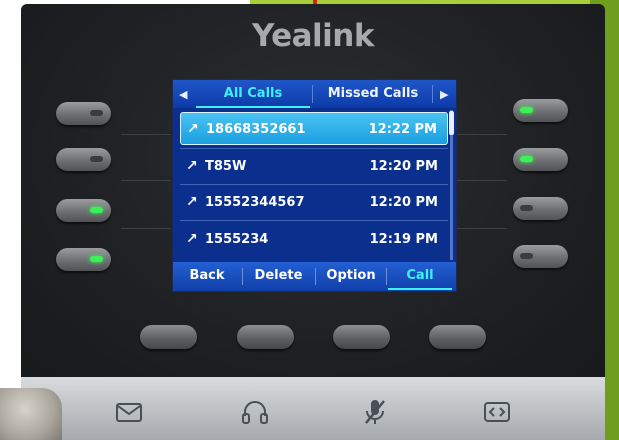 This screenshot has width=619, height=440. What do you see at coordinates (497, 412) in the screenshot?
I see `transfer-icon` at bounding box center [497, 412].